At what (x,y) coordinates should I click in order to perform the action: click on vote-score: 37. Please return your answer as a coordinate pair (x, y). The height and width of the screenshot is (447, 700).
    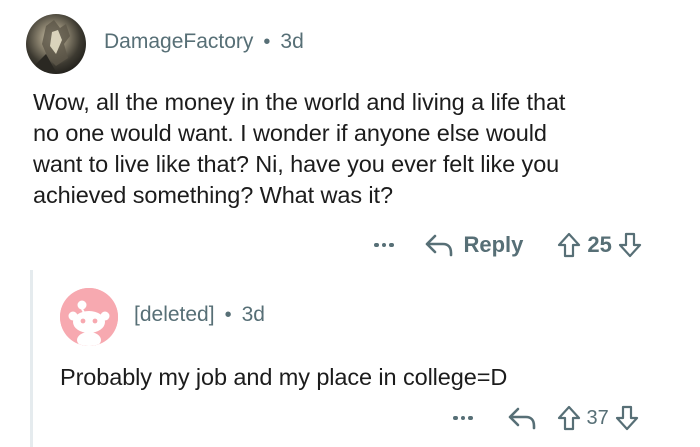
    Looking at the image, I should click on (597, 417).